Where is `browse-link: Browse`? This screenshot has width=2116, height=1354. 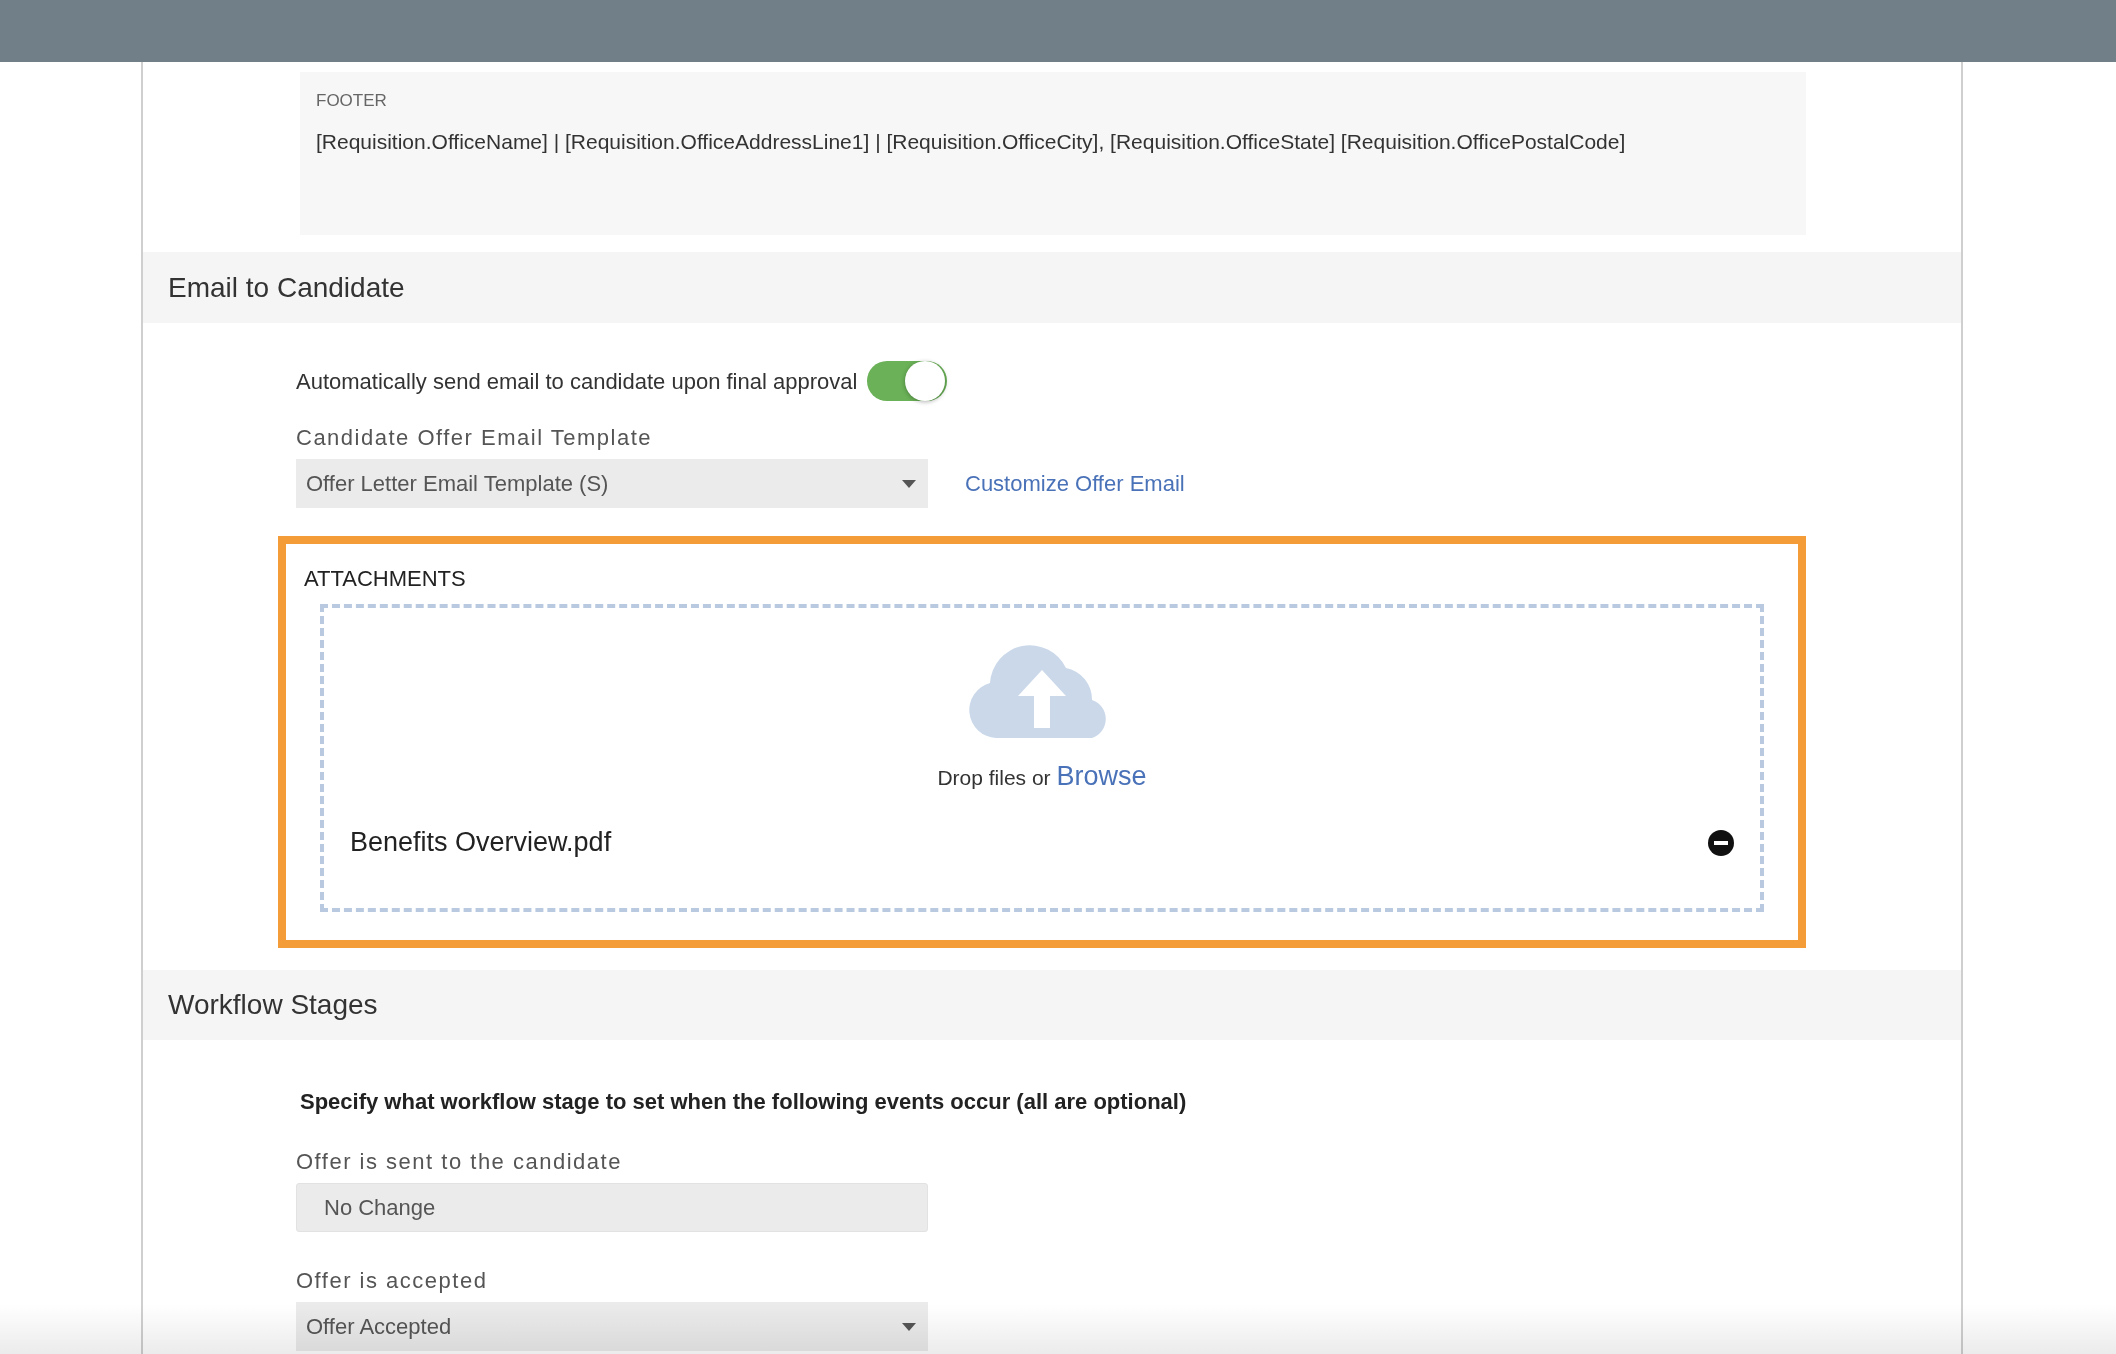 browse-link: Browse is located at coordinates (1101, 776).